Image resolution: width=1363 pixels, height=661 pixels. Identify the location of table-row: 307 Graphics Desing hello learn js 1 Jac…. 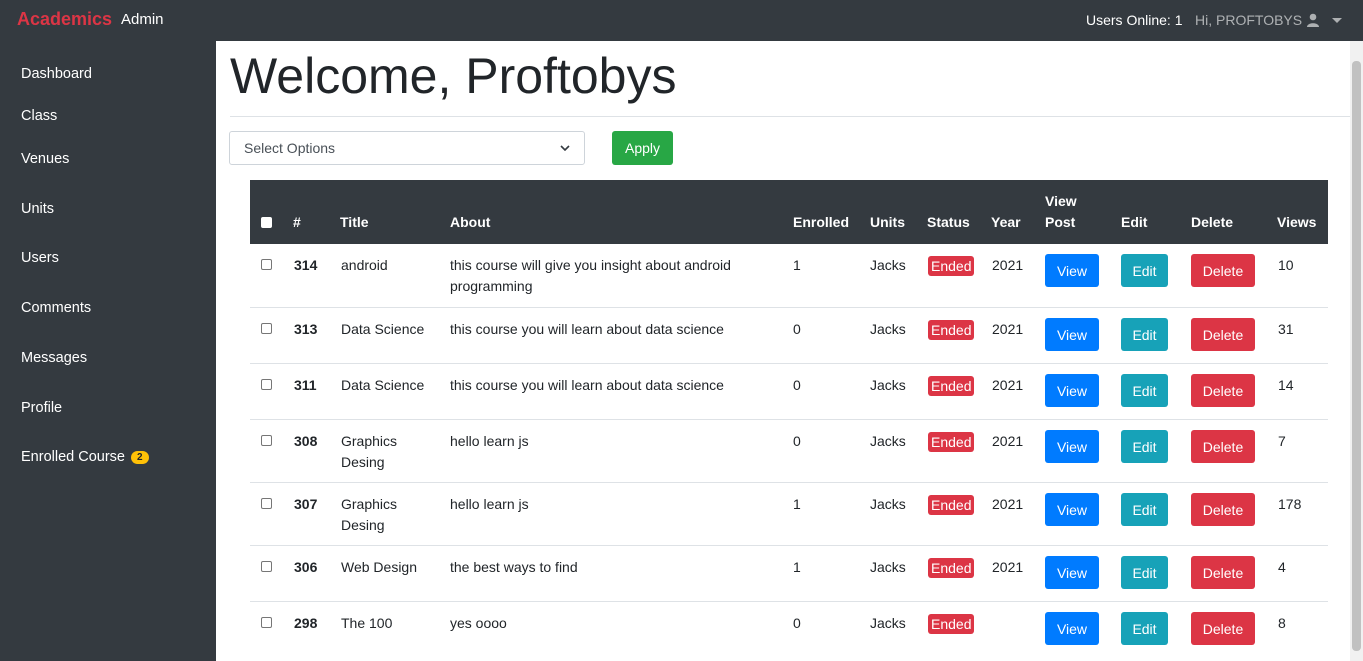
(789, 513).